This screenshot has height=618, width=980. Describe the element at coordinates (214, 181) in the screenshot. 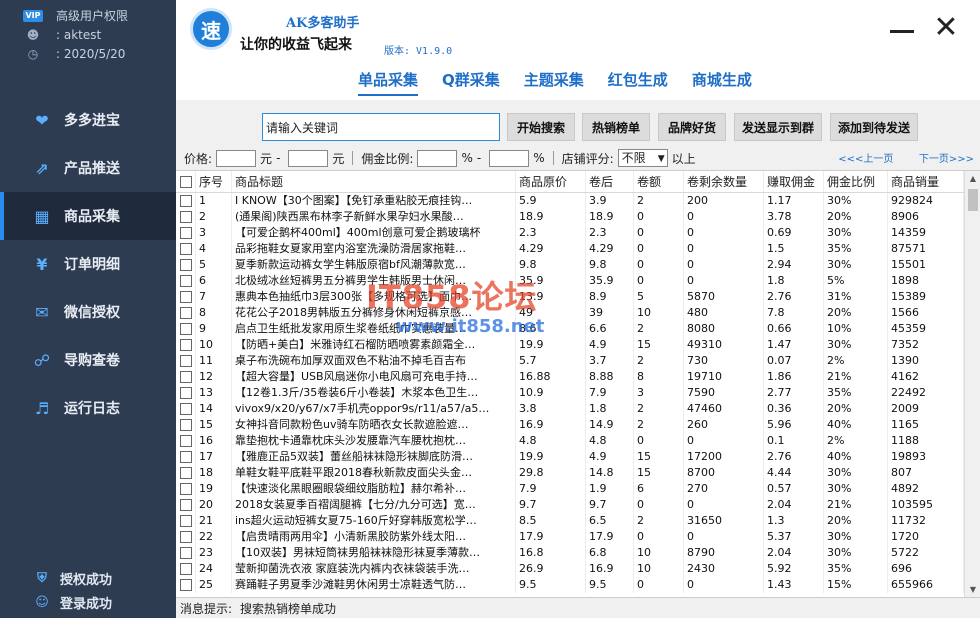

I see `header-no: 序号` at that location.